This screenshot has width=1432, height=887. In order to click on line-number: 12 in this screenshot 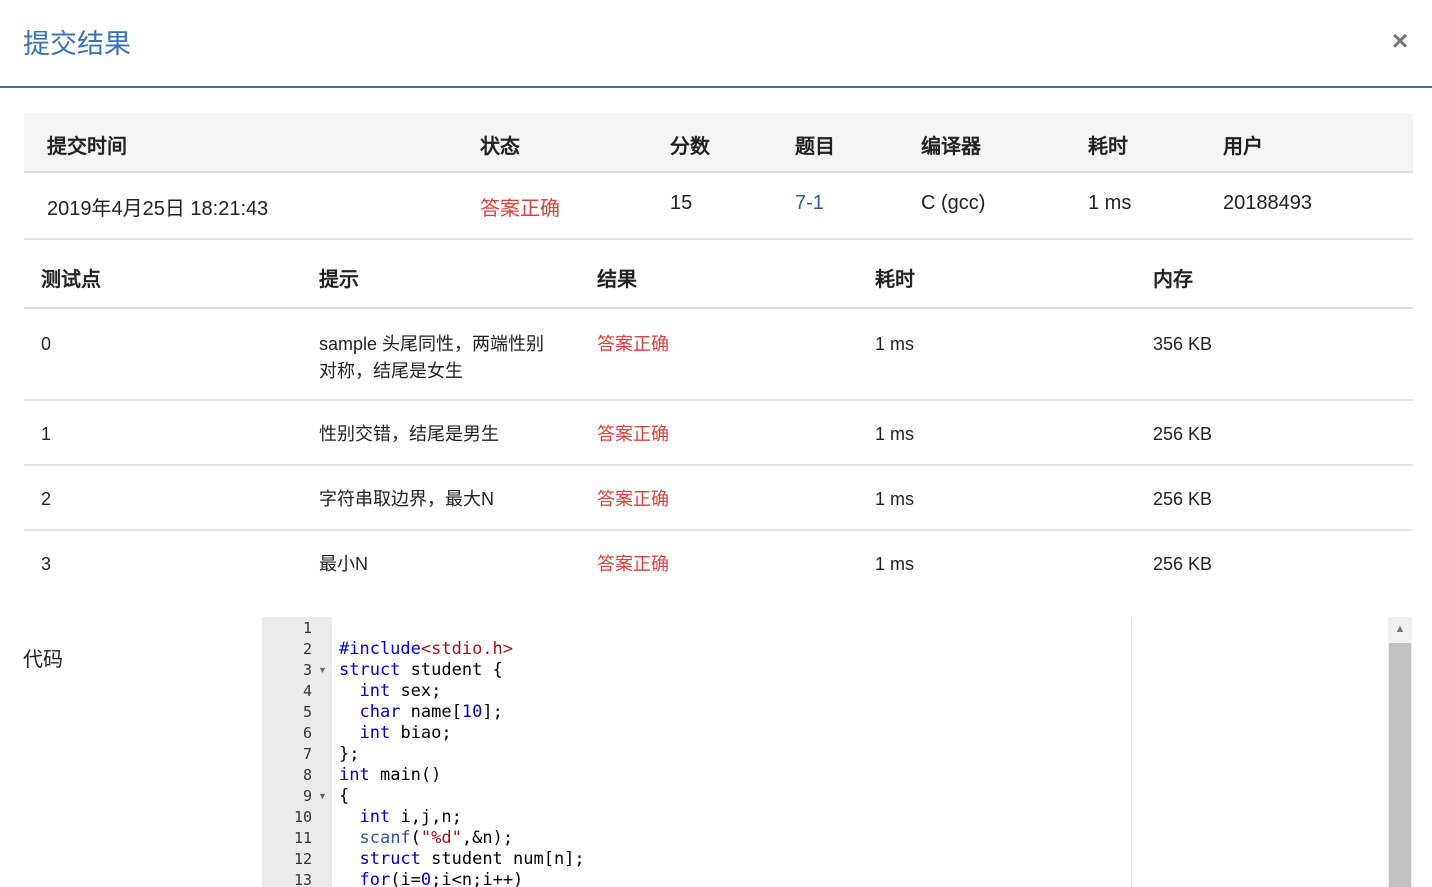, I will do `click(302, 859)`.